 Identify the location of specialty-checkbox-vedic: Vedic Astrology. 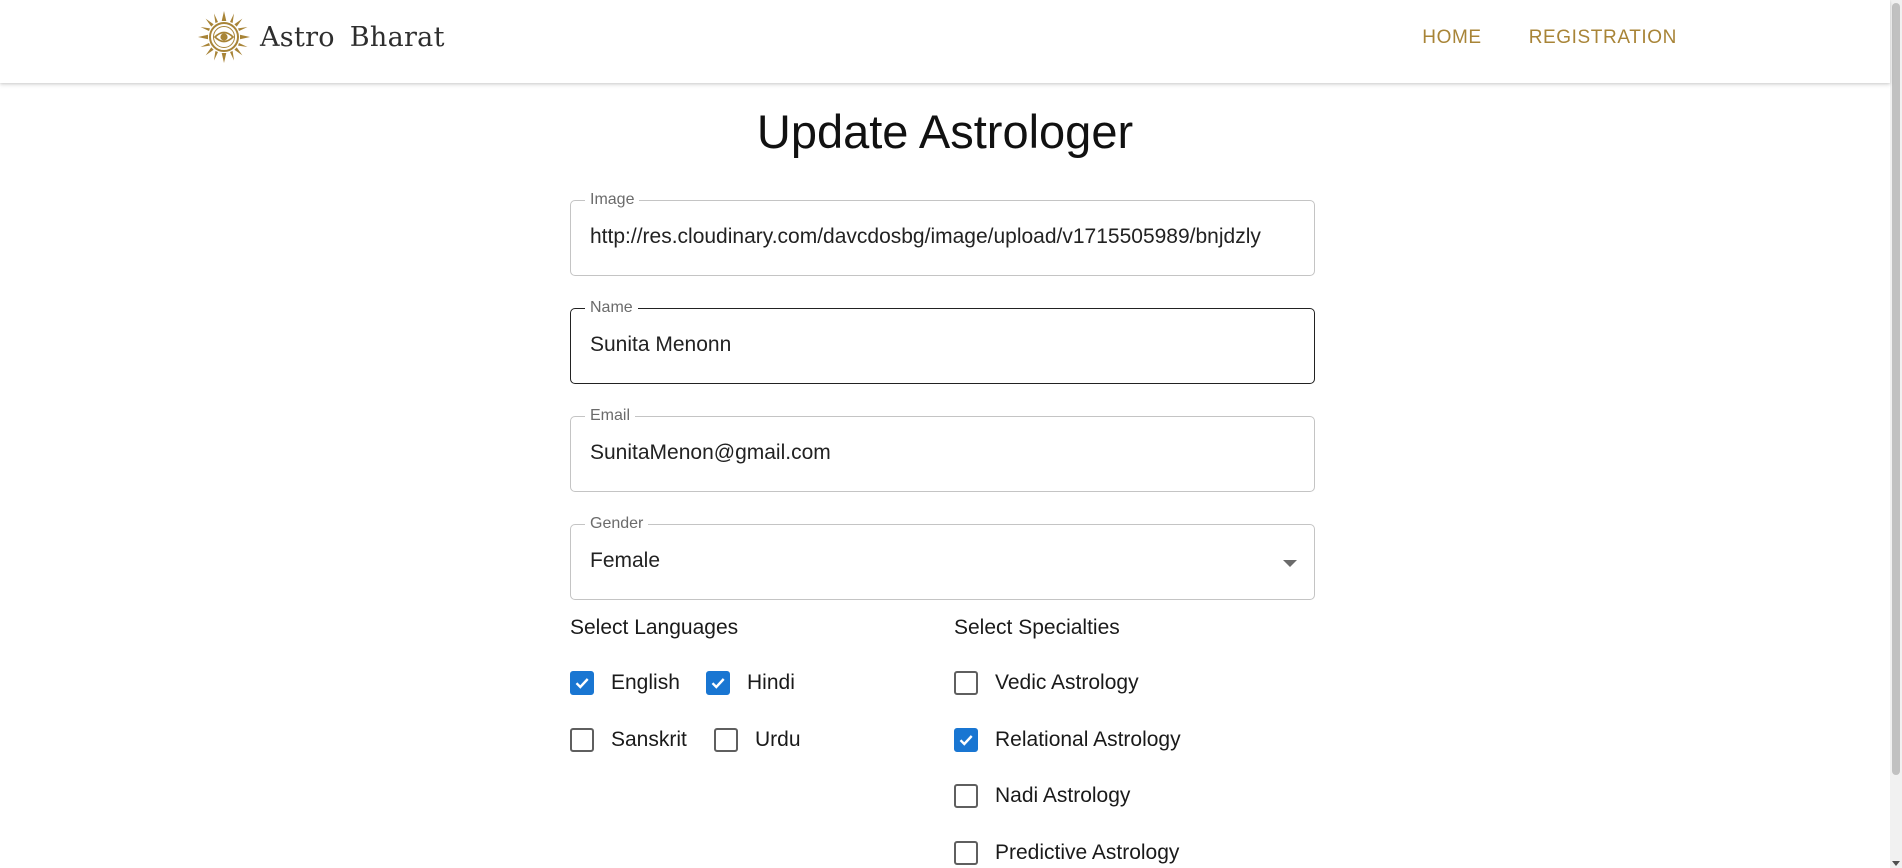
(1046, 683).